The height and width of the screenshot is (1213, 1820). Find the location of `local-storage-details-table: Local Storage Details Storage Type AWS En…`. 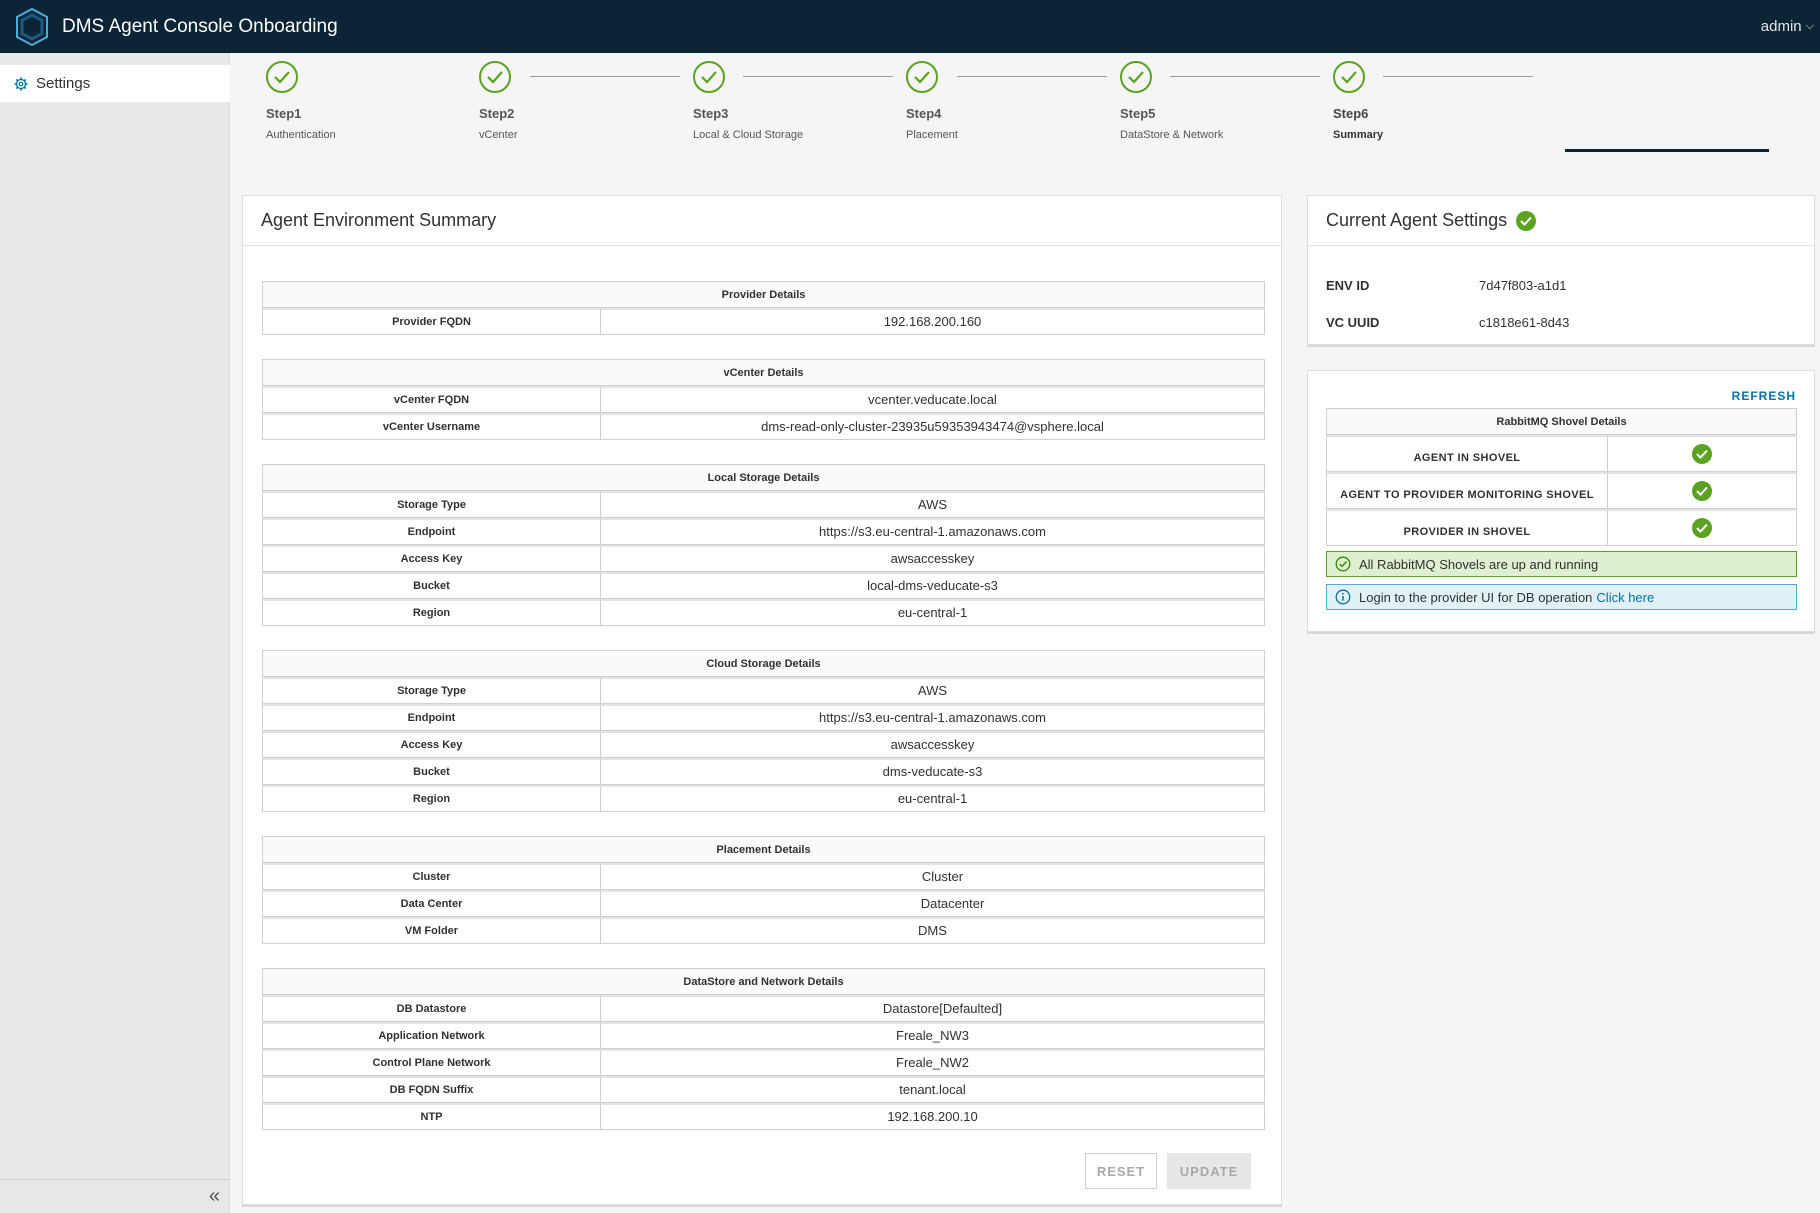

local-storage-details-table: Local Storage Details Storage Type AWS En… is located at coordinates (763, 545).